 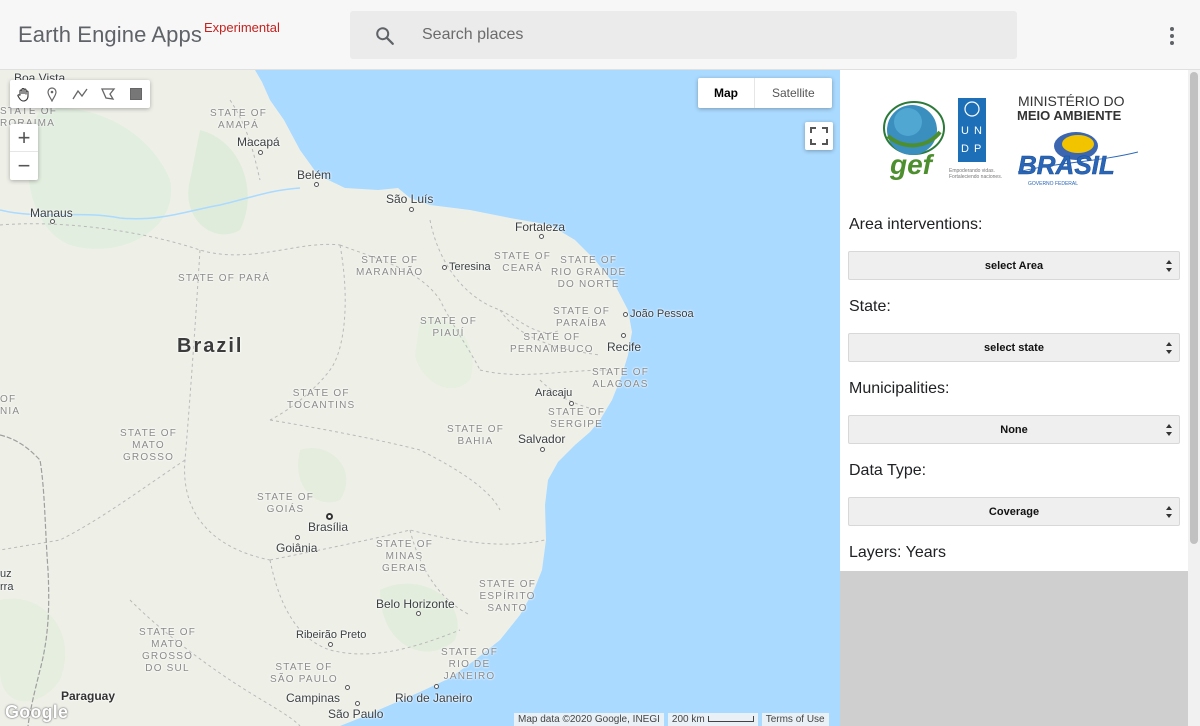 What do you see at coordinates (242, 27) in the screenshot?
I see `experimental-badge: Experimental` at bounding box center [242, 27].